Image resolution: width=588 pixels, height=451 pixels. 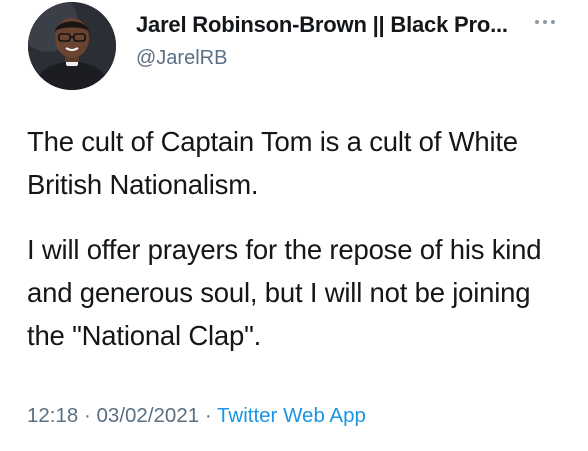 I want to click on avatar-image, so click(x=72, y=46).